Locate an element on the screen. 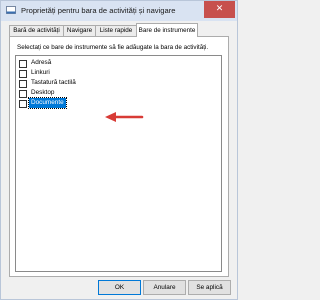  list-item-label: Documente is located at coordinates (47, 103).